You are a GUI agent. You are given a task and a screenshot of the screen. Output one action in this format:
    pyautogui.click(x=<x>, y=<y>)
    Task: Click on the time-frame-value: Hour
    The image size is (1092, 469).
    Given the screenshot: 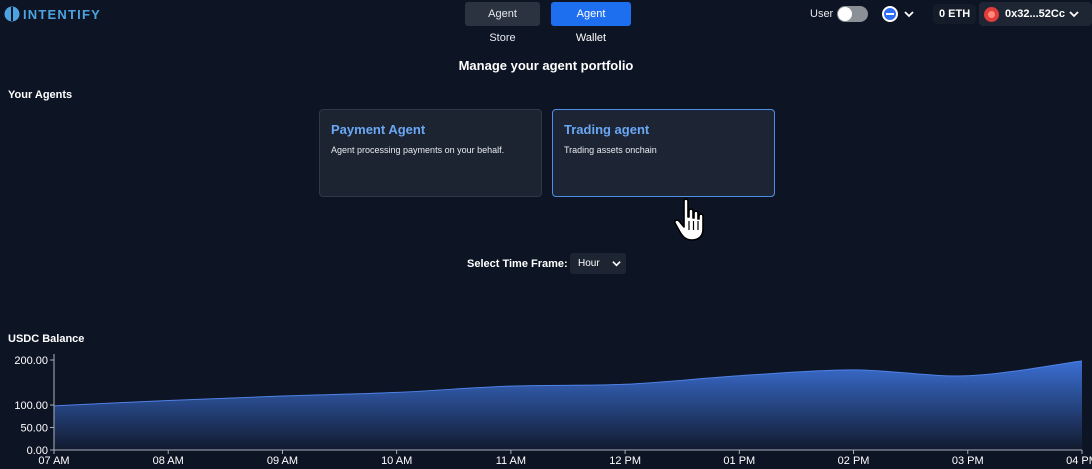 What is the action you would take?
    pyautogui.click(x=589, y=263)
    